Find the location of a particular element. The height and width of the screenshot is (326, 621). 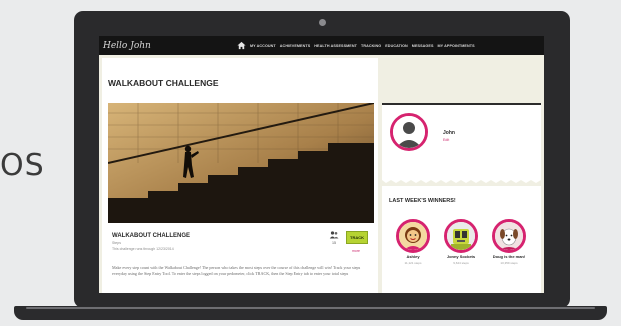

winner-robot-avatar-icon is located at coordinates (461, 236).